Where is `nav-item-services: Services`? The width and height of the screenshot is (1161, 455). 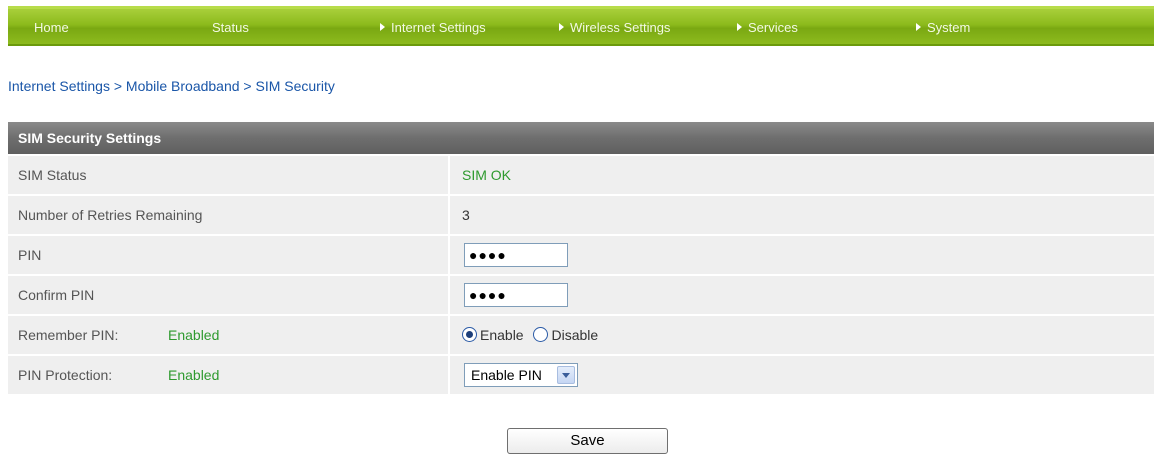 nav-item-services: Services is located at coordinates (767, 28).